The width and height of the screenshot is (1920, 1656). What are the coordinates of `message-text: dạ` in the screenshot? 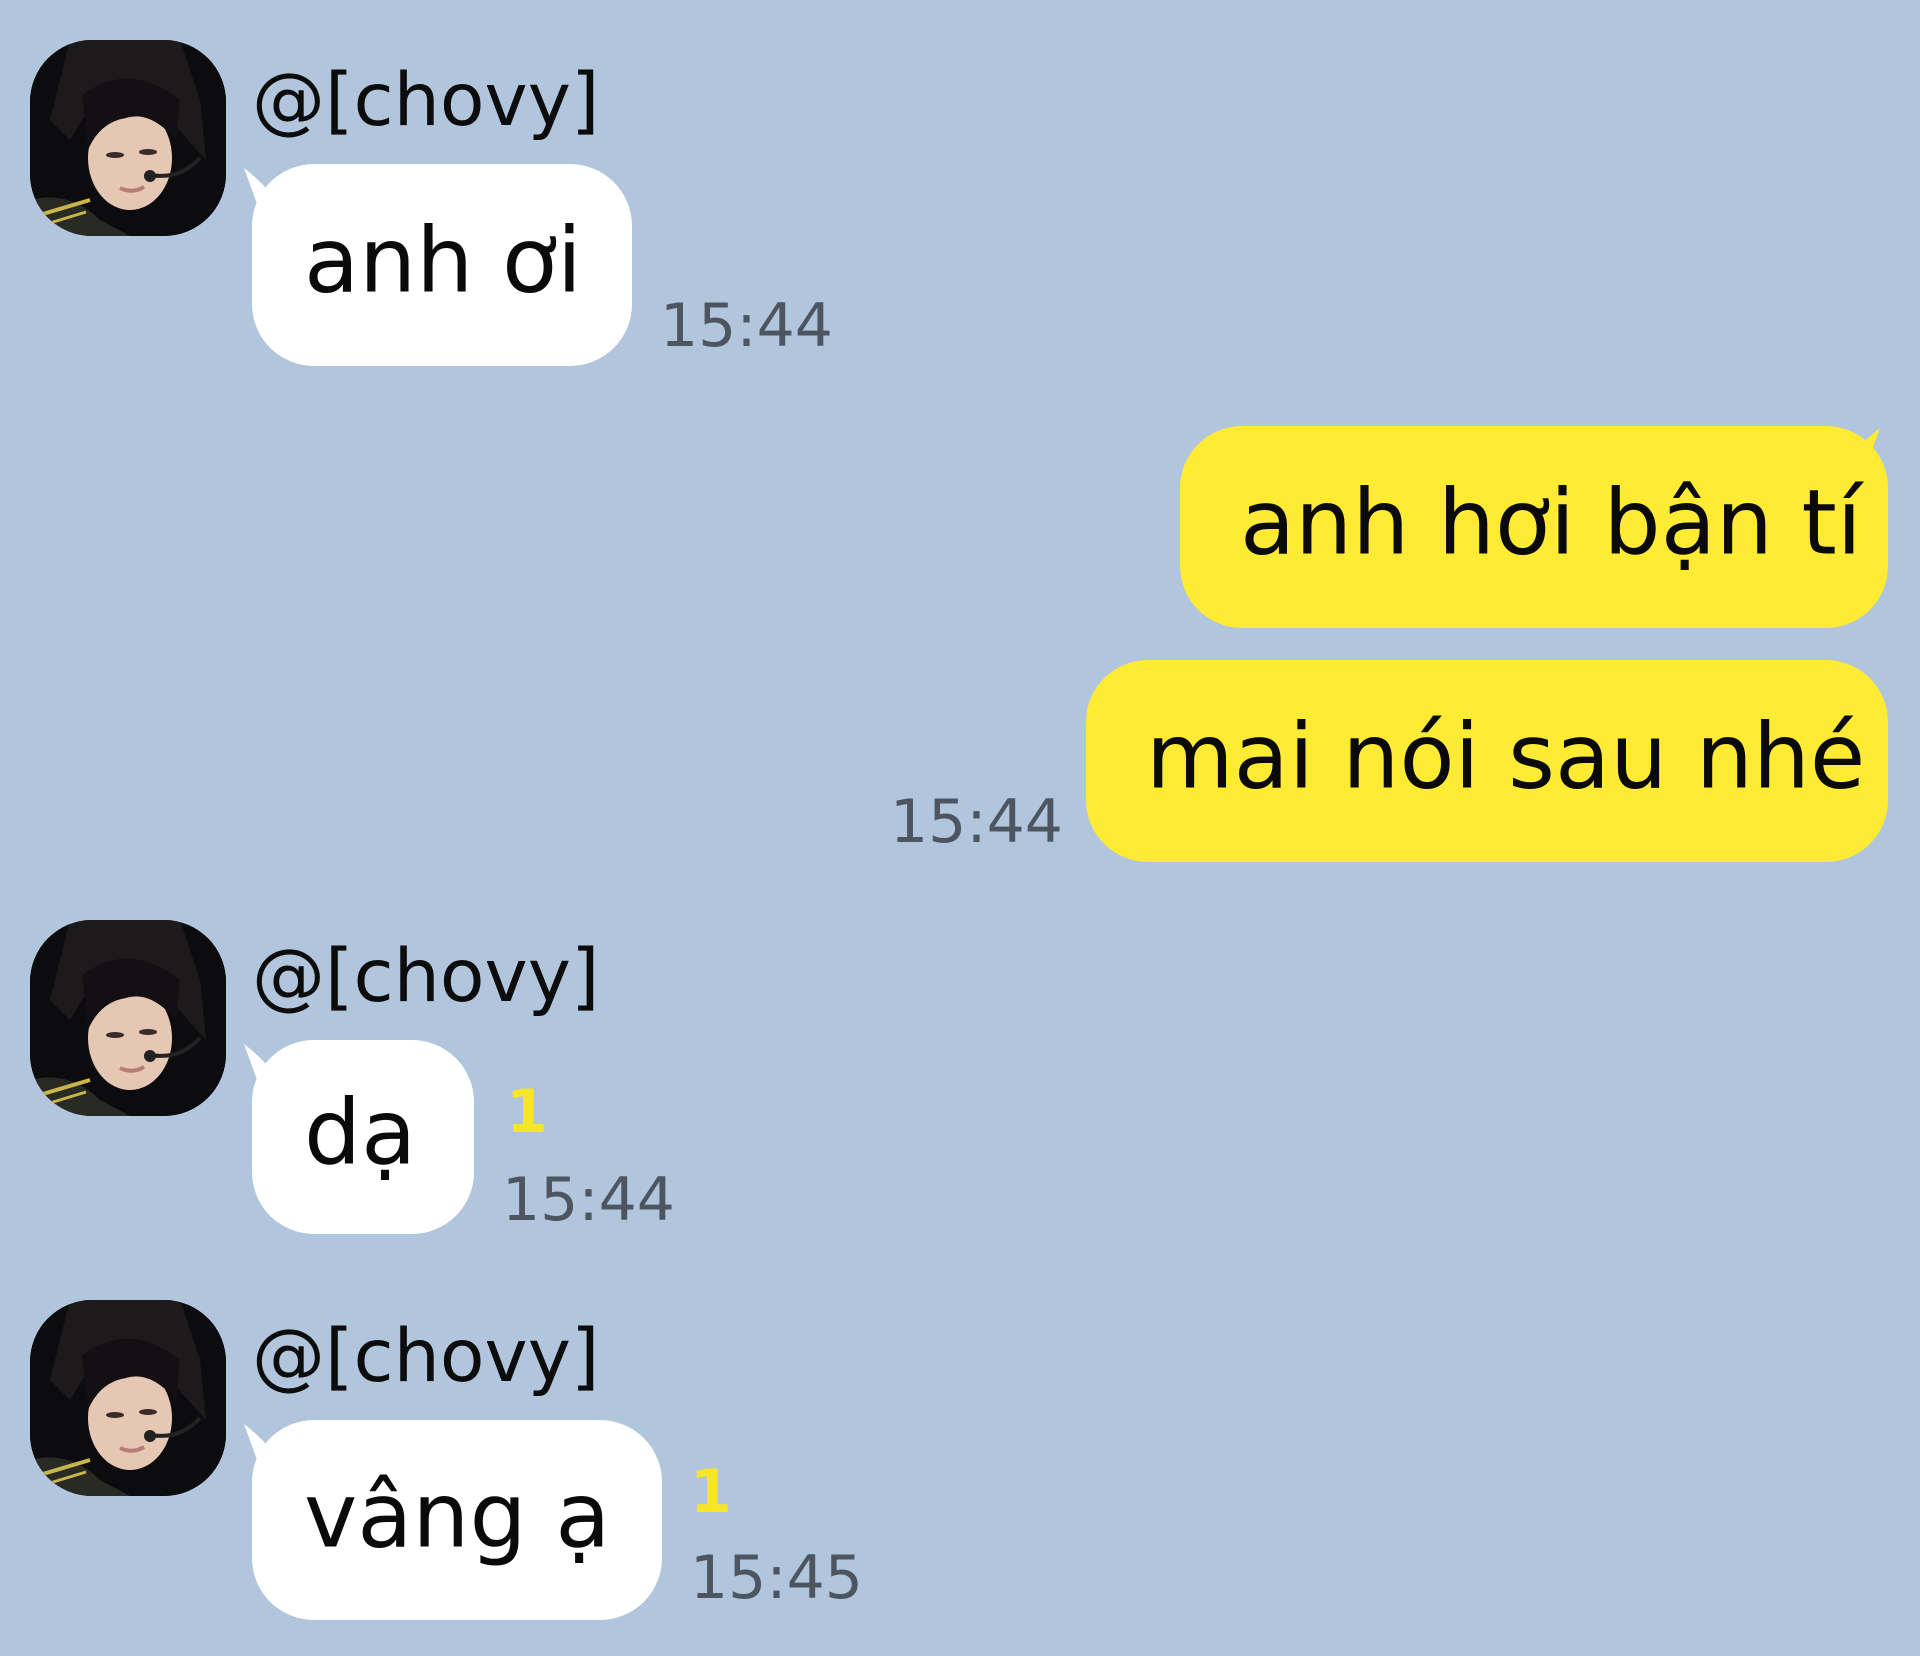 It's located at (360, 1133).